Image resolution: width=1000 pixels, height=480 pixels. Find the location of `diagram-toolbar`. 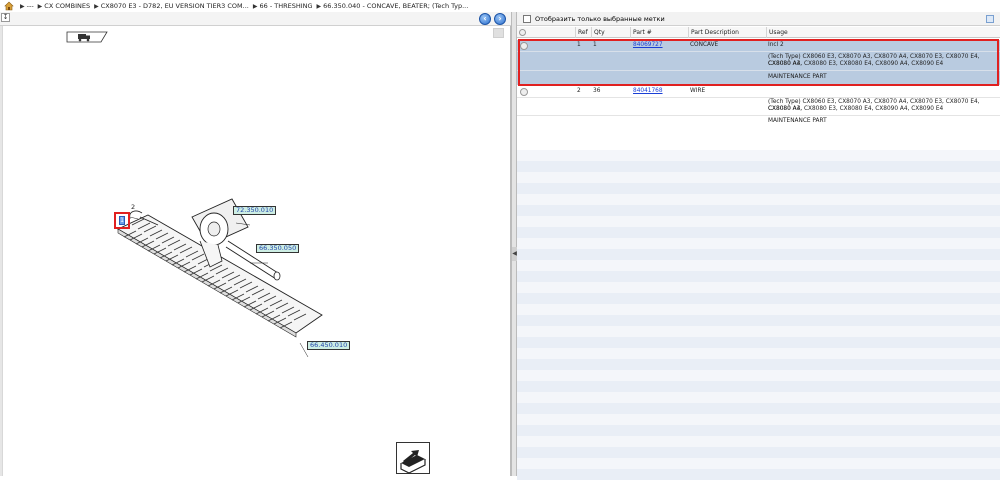

diagram-toolbar is located at coordinates (255, 19).